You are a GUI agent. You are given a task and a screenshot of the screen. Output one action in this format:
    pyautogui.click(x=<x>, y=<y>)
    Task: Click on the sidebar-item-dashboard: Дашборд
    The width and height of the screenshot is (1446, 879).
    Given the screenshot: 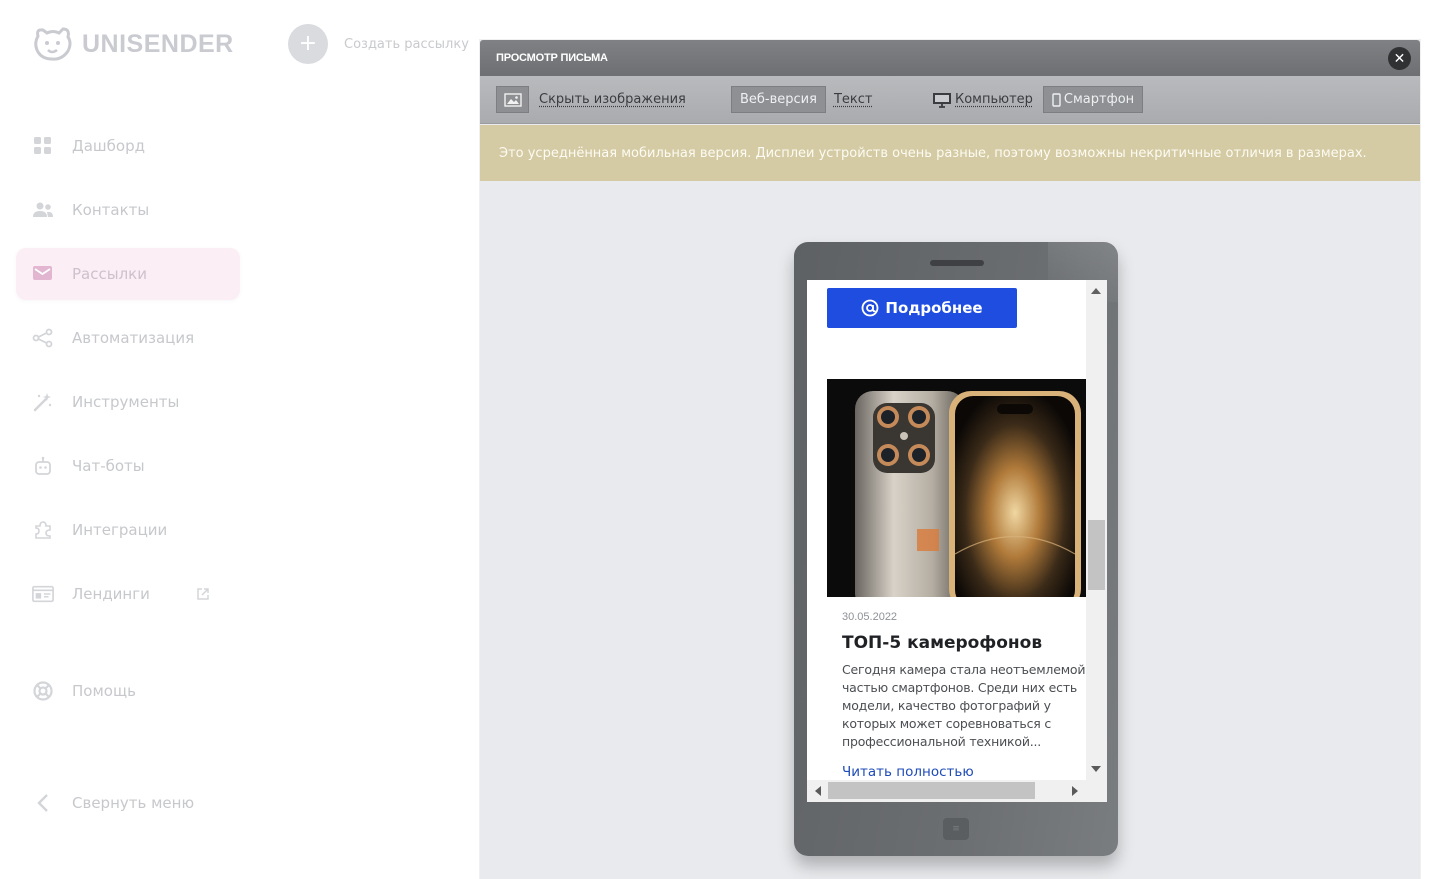 What is the action you would take?
    pyautogui.click(x=128, y=146)
    